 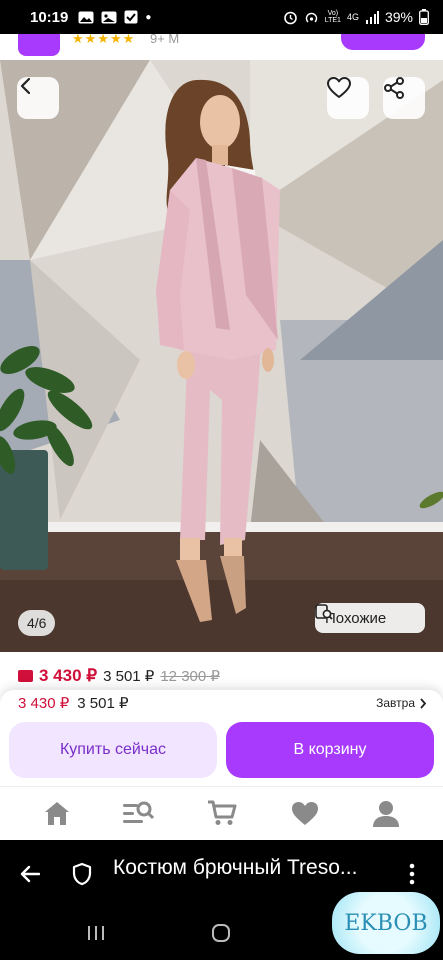 I want to click on security-shield-button, so click(x=82, y=874).